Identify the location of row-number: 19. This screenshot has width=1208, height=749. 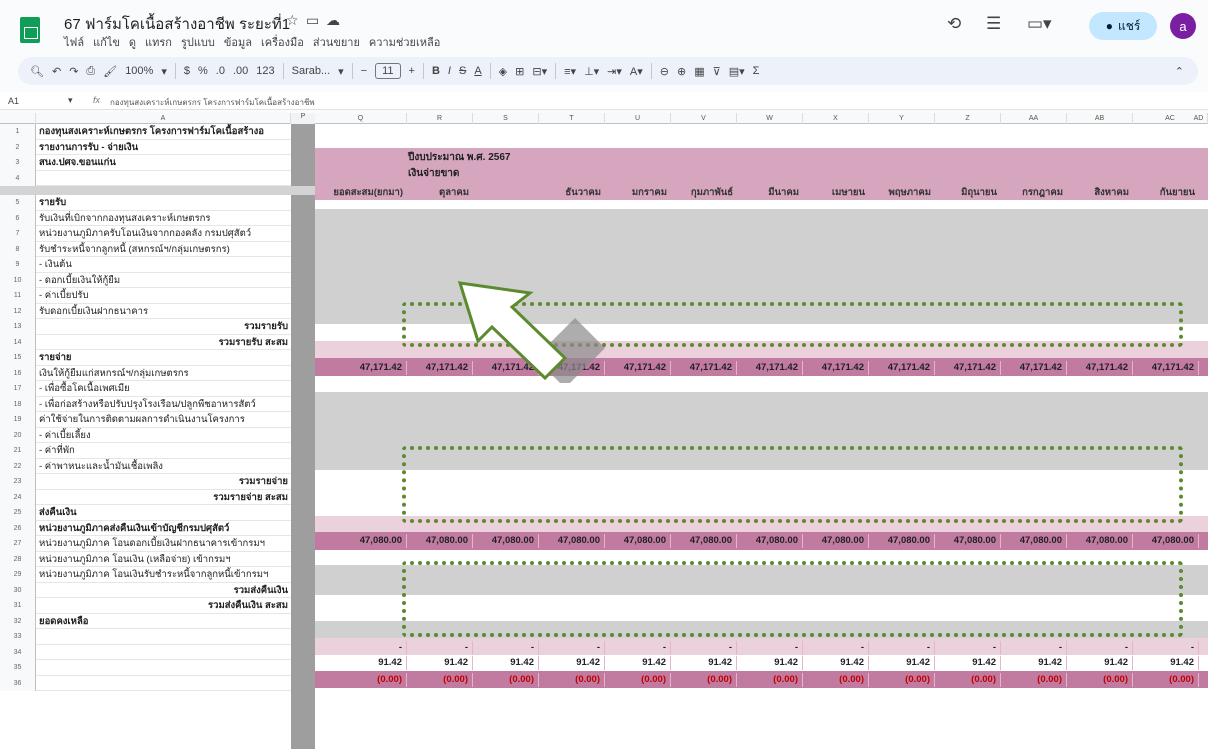
(18, 420).